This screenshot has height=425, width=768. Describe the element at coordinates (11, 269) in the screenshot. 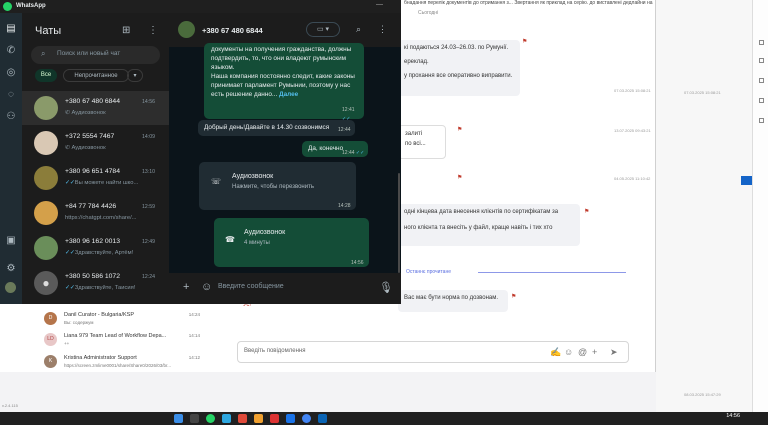

I see `settings-icon: ⚙` at that location.